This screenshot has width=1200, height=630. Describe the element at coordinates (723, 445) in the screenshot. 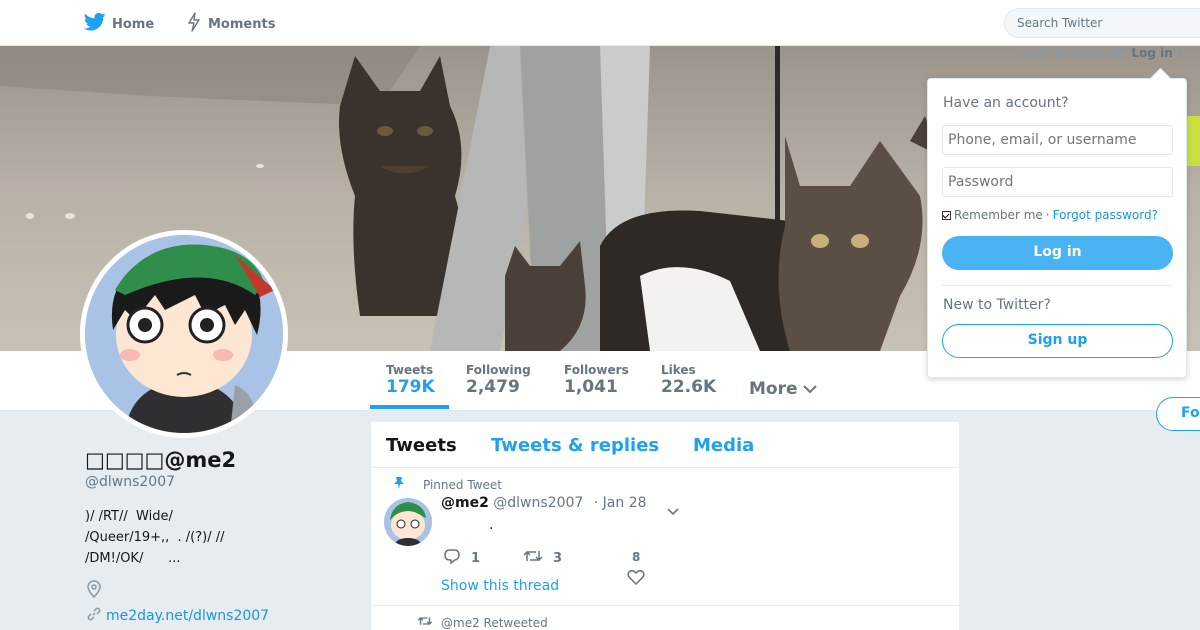

I see `tab-media: Media` at that location.